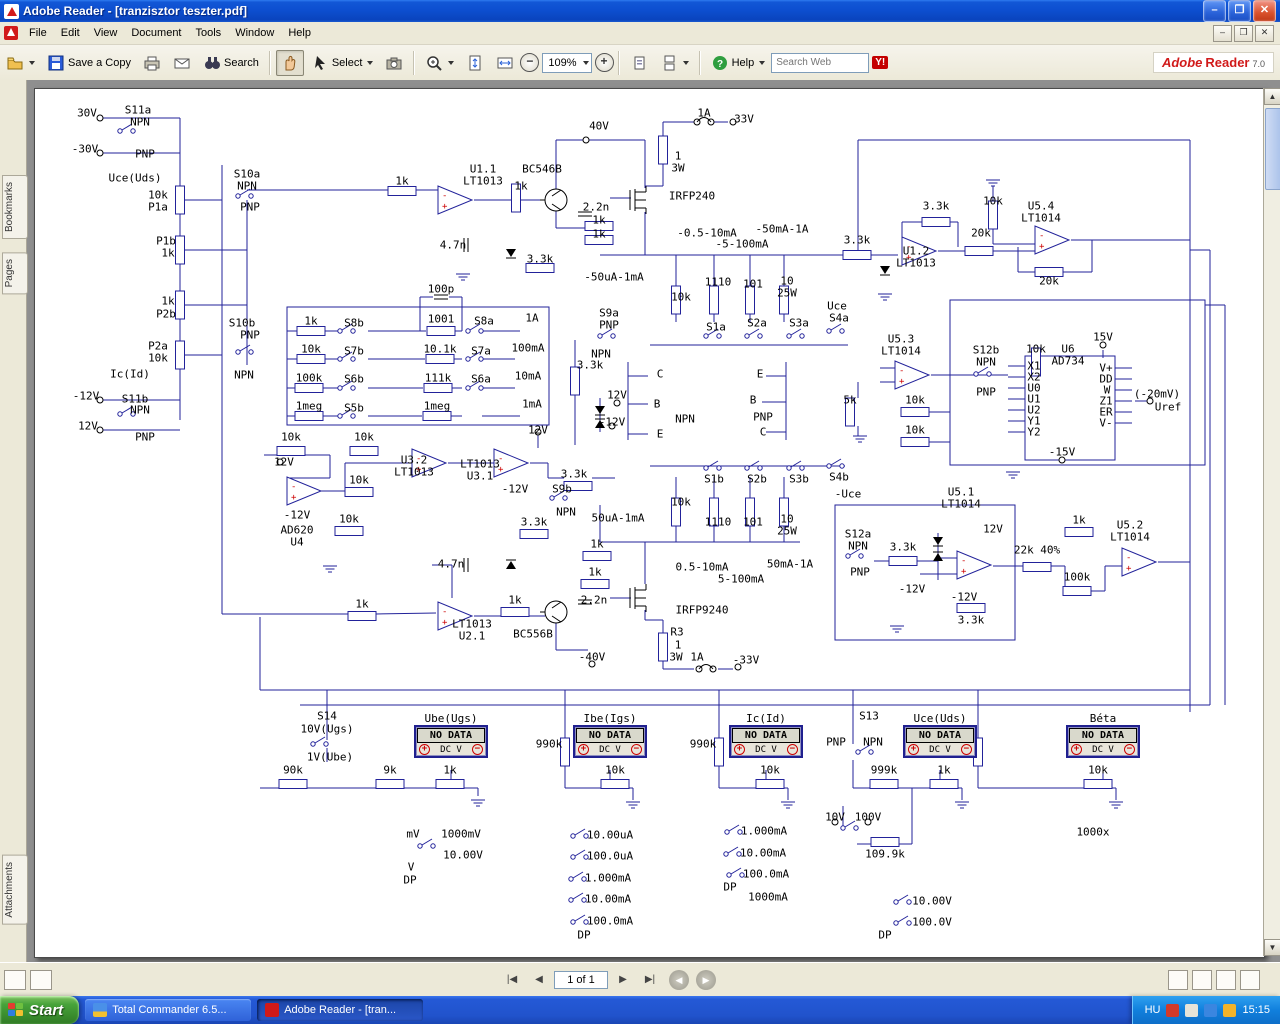  Describe the element at coordinates (1258, 64) in the screenshot. I see `brand-version: 7.0` at that location.